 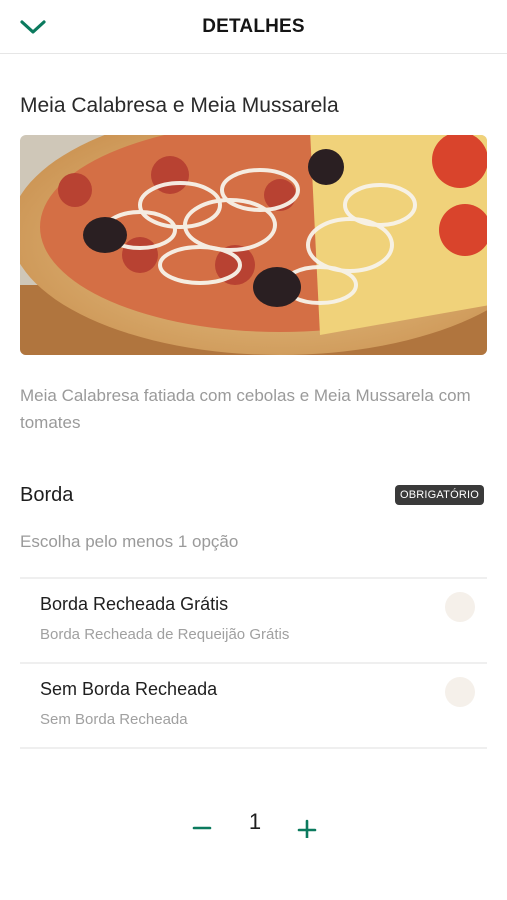 What do you see at coordinates (179, 105) in the screenshot?
I see `product-title: Meia Calabresa e Meia Mussarela` at bounding box center [179, 105].